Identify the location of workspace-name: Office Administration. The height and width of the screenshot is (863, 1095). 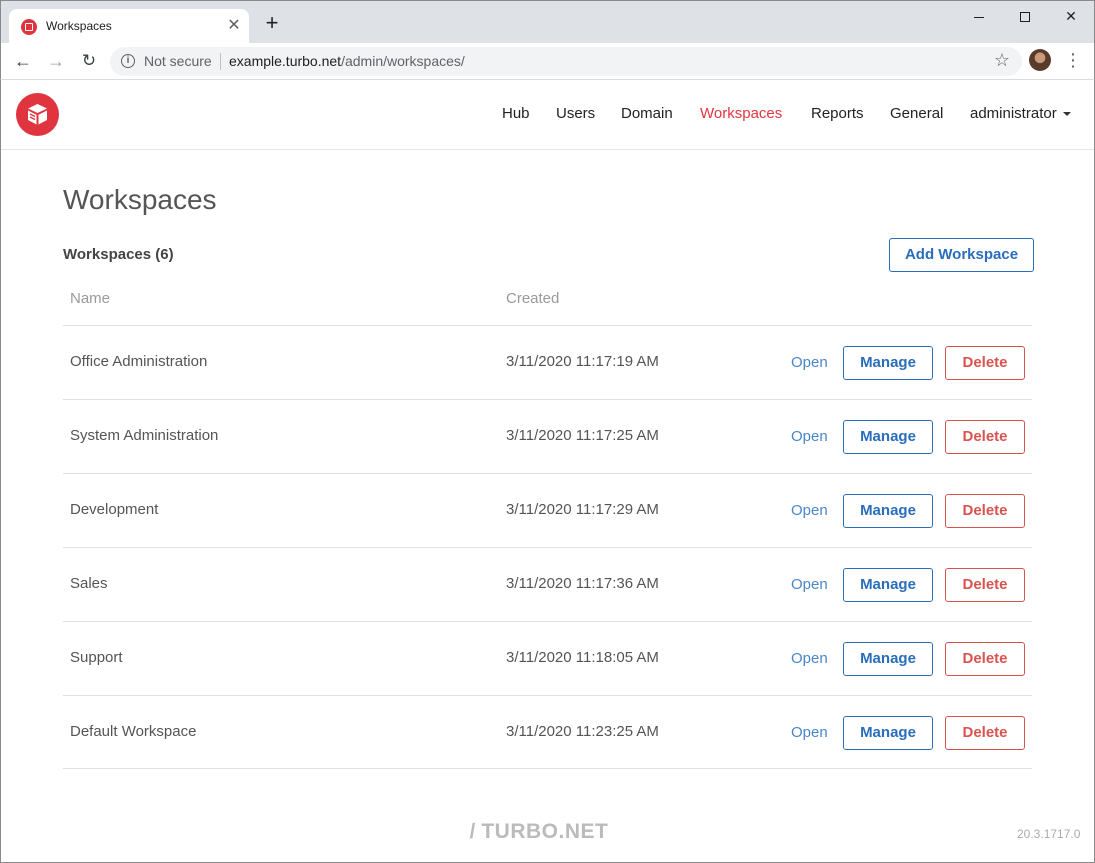
(139, 361).